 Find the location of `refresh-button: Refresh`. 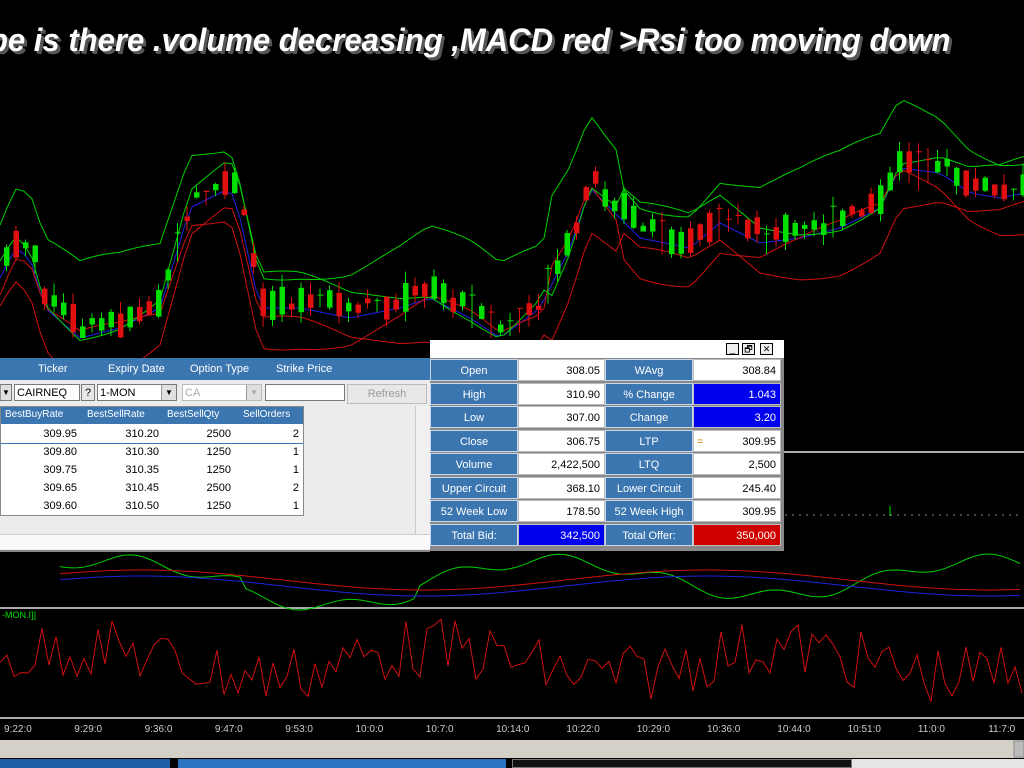

refresh-button: Refresh is located at coordinates (387, 394).